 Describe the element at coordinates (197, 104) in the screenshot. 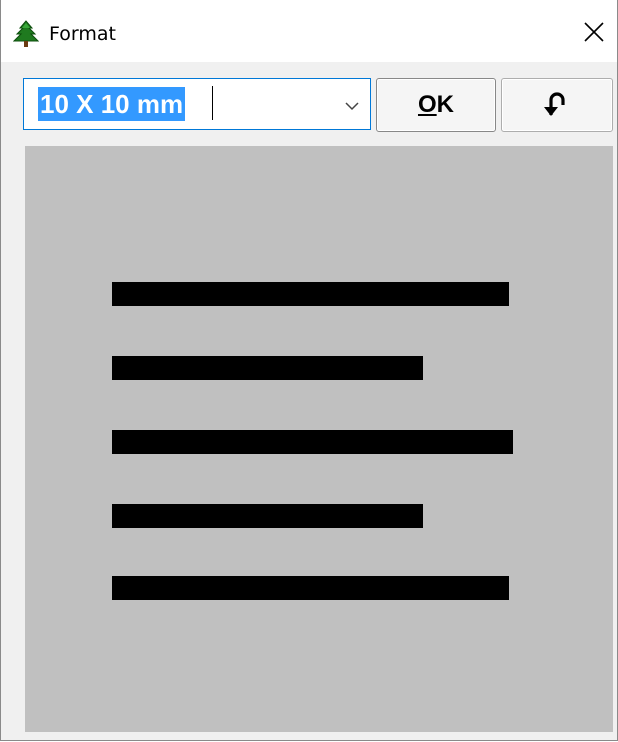

I see `size-combobox: 10 X 10 mm` at that location.